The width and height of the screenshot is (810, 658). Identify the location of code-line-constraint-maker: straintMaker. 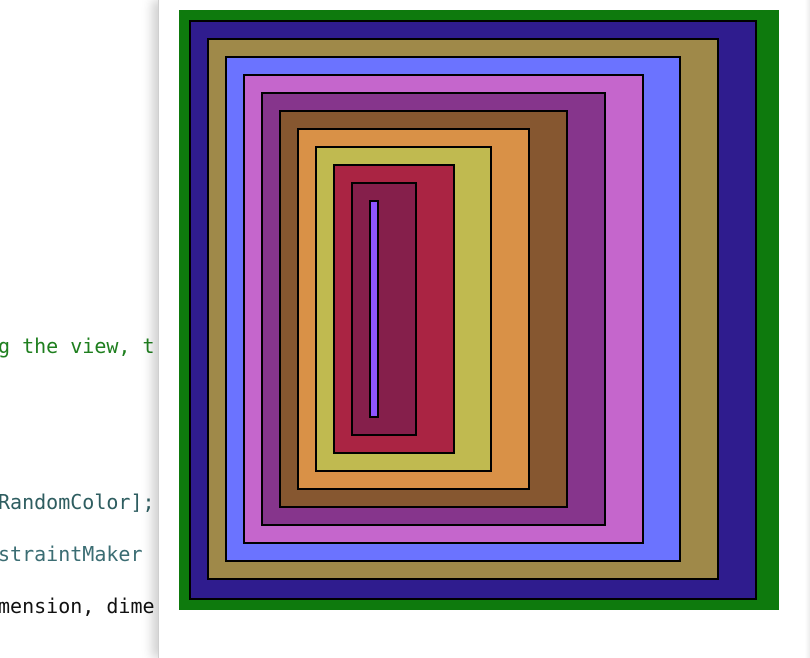
(77, 554).